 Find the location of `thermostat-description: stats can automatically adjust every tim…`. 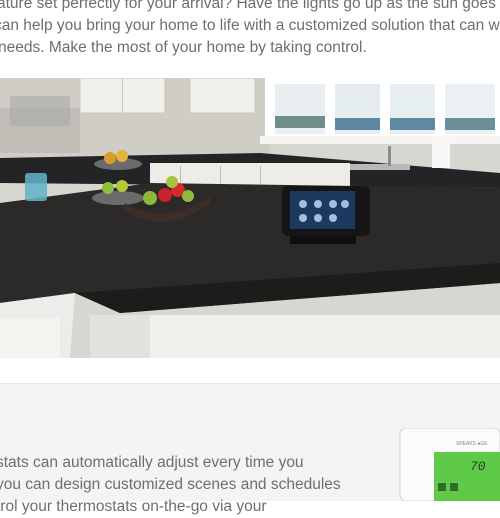

thermostat-description: stats can automatically adjust every tim… is located at coordinates (170, 485).